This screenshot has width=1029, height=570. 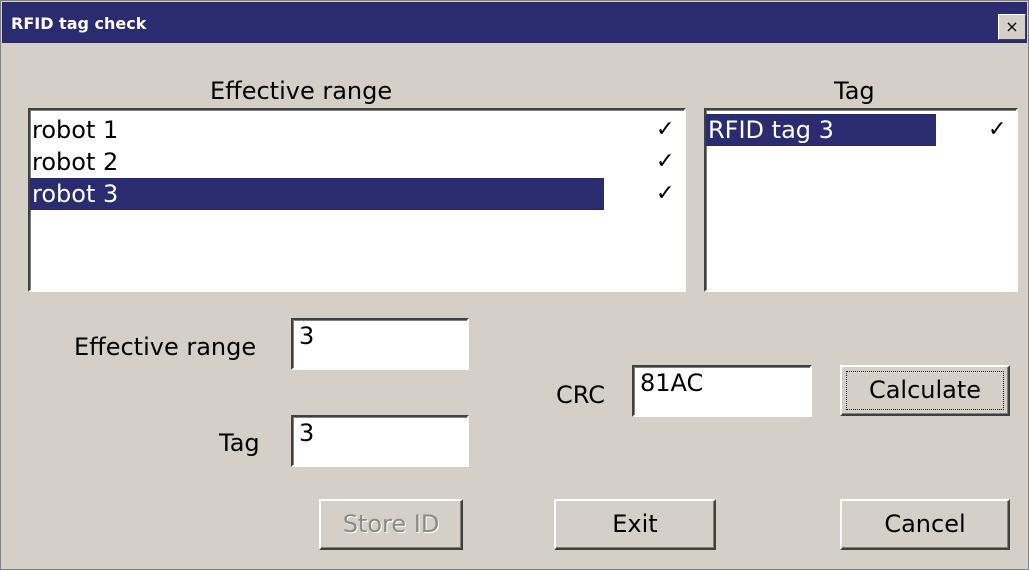 I want to click on list-item-rfid-tag-3: RFID tag 3 ✓, so click(x=859, y=130).